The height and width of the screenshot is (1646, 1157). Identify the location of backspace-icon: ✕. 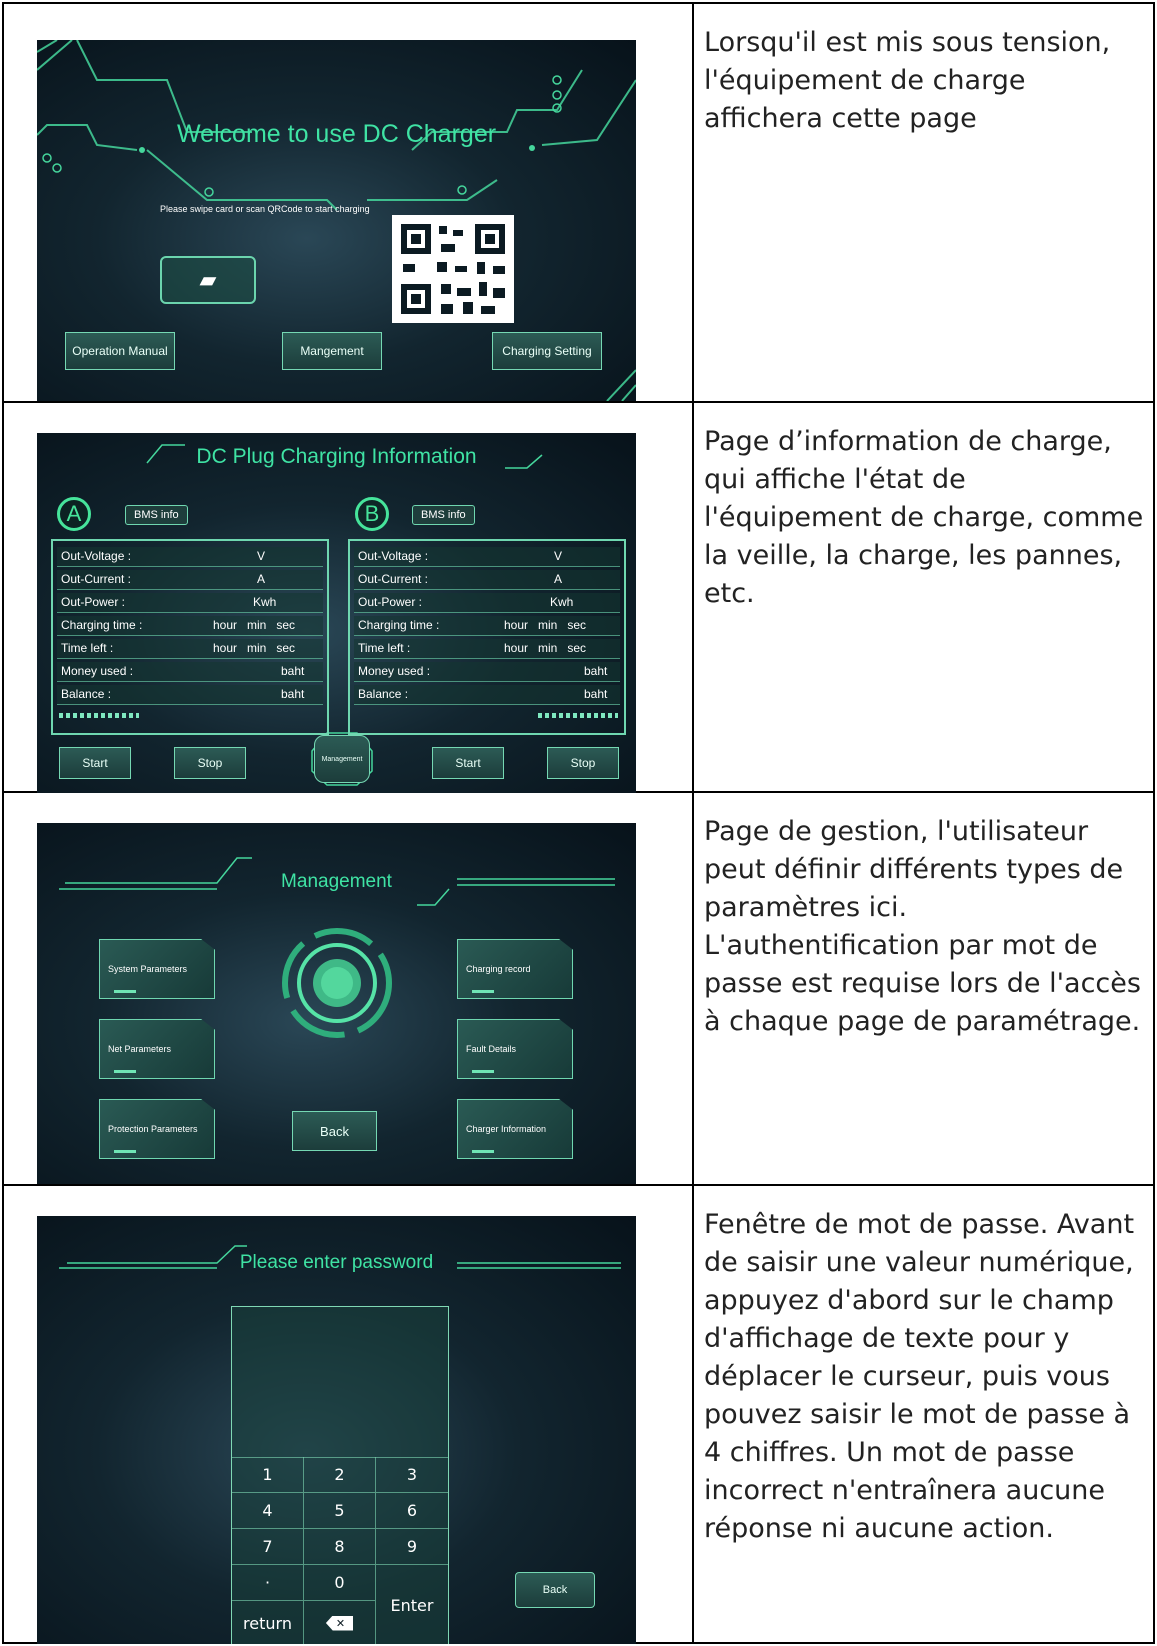
(339, 1623).